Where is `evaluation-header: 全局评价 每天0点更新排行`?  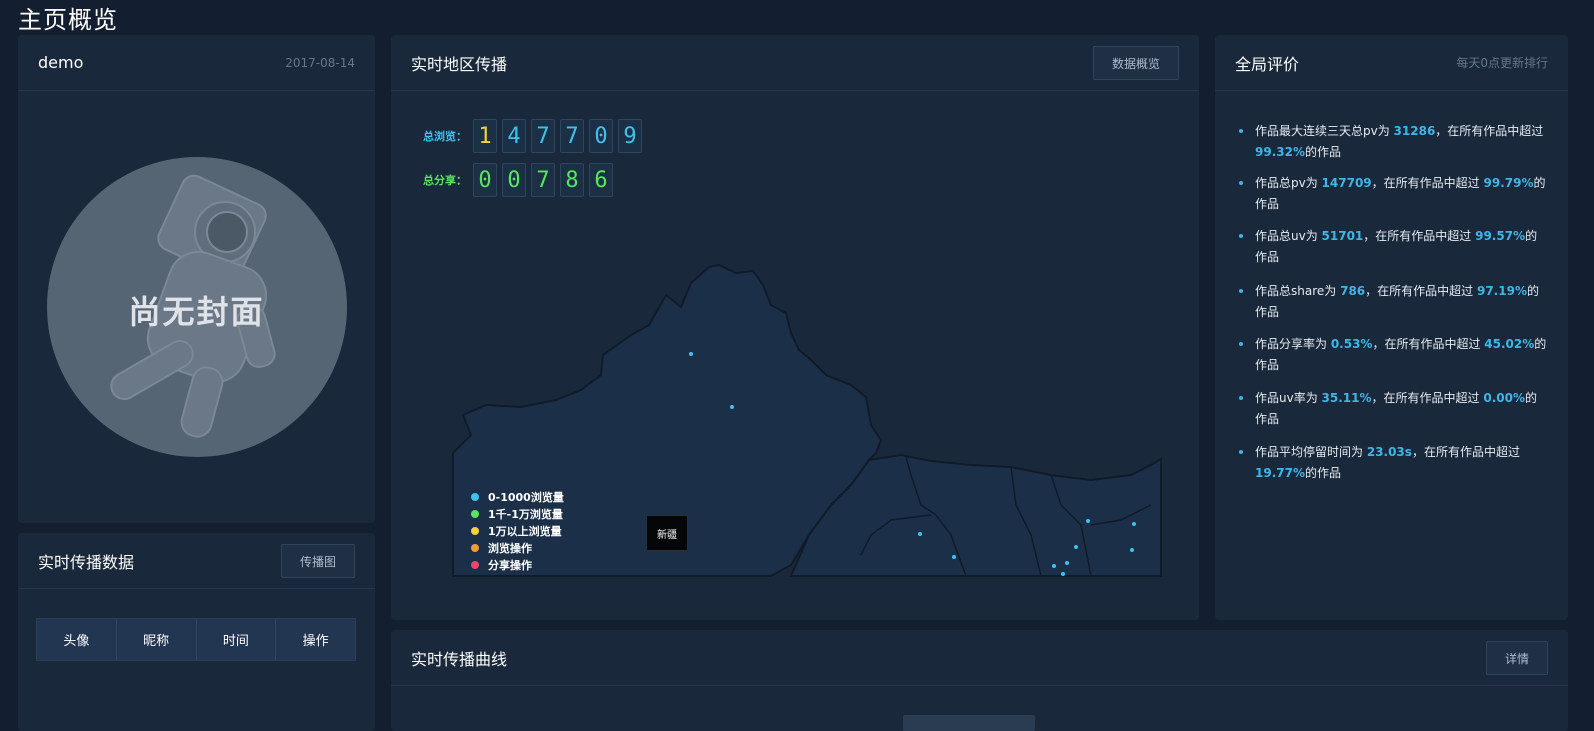 evaluation-header: 全局评价 每天0点更新排行 is located at coordinates (1391, 63).